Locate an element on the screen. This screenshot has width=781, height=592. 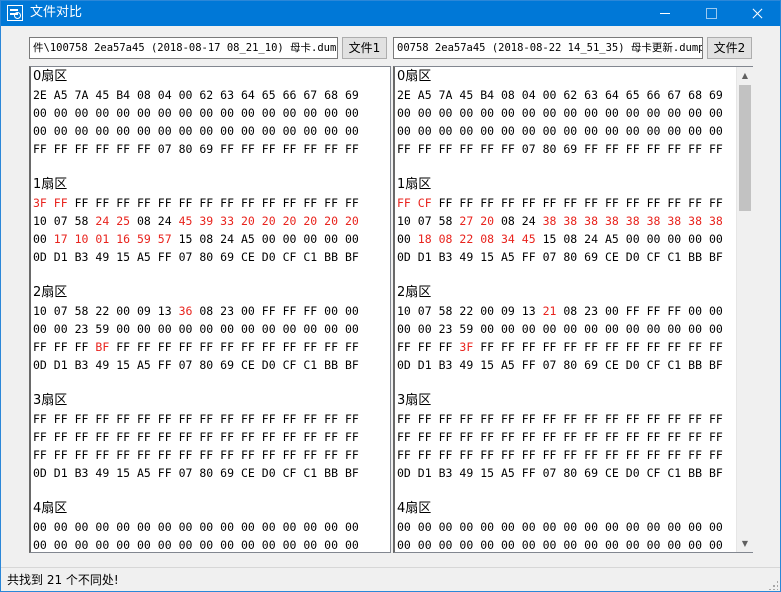
close-icon is located at coordinates (757, 13).